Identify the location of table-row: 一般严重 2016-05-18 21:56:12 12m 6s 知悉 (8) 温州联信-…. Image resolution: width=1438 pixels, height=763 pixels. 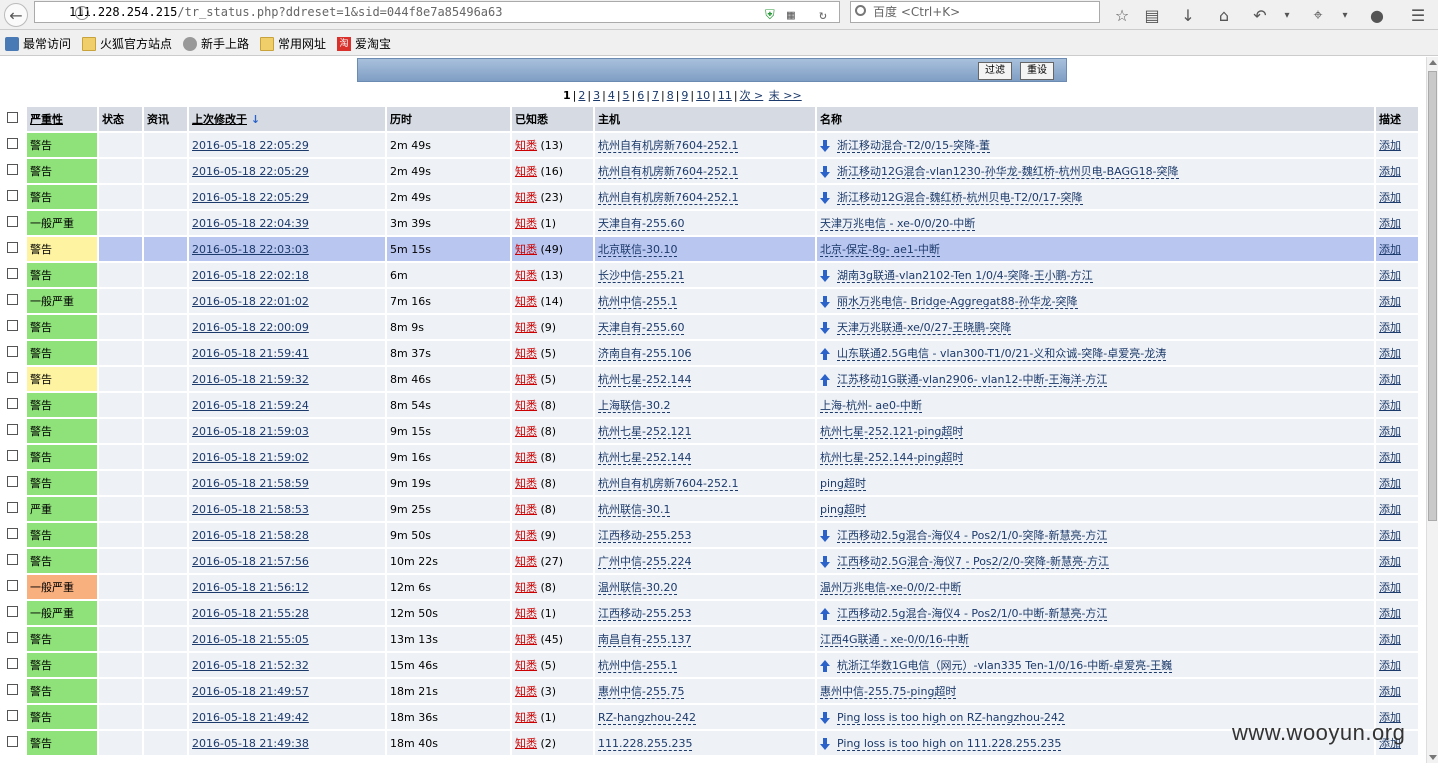
(711, 587).